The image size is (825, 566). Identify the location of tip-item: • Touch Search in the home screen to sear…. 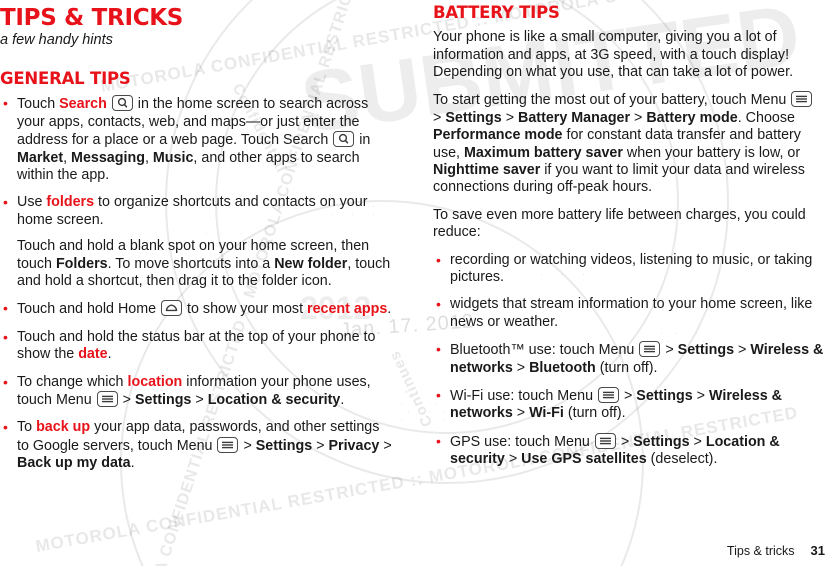
(196, 139).